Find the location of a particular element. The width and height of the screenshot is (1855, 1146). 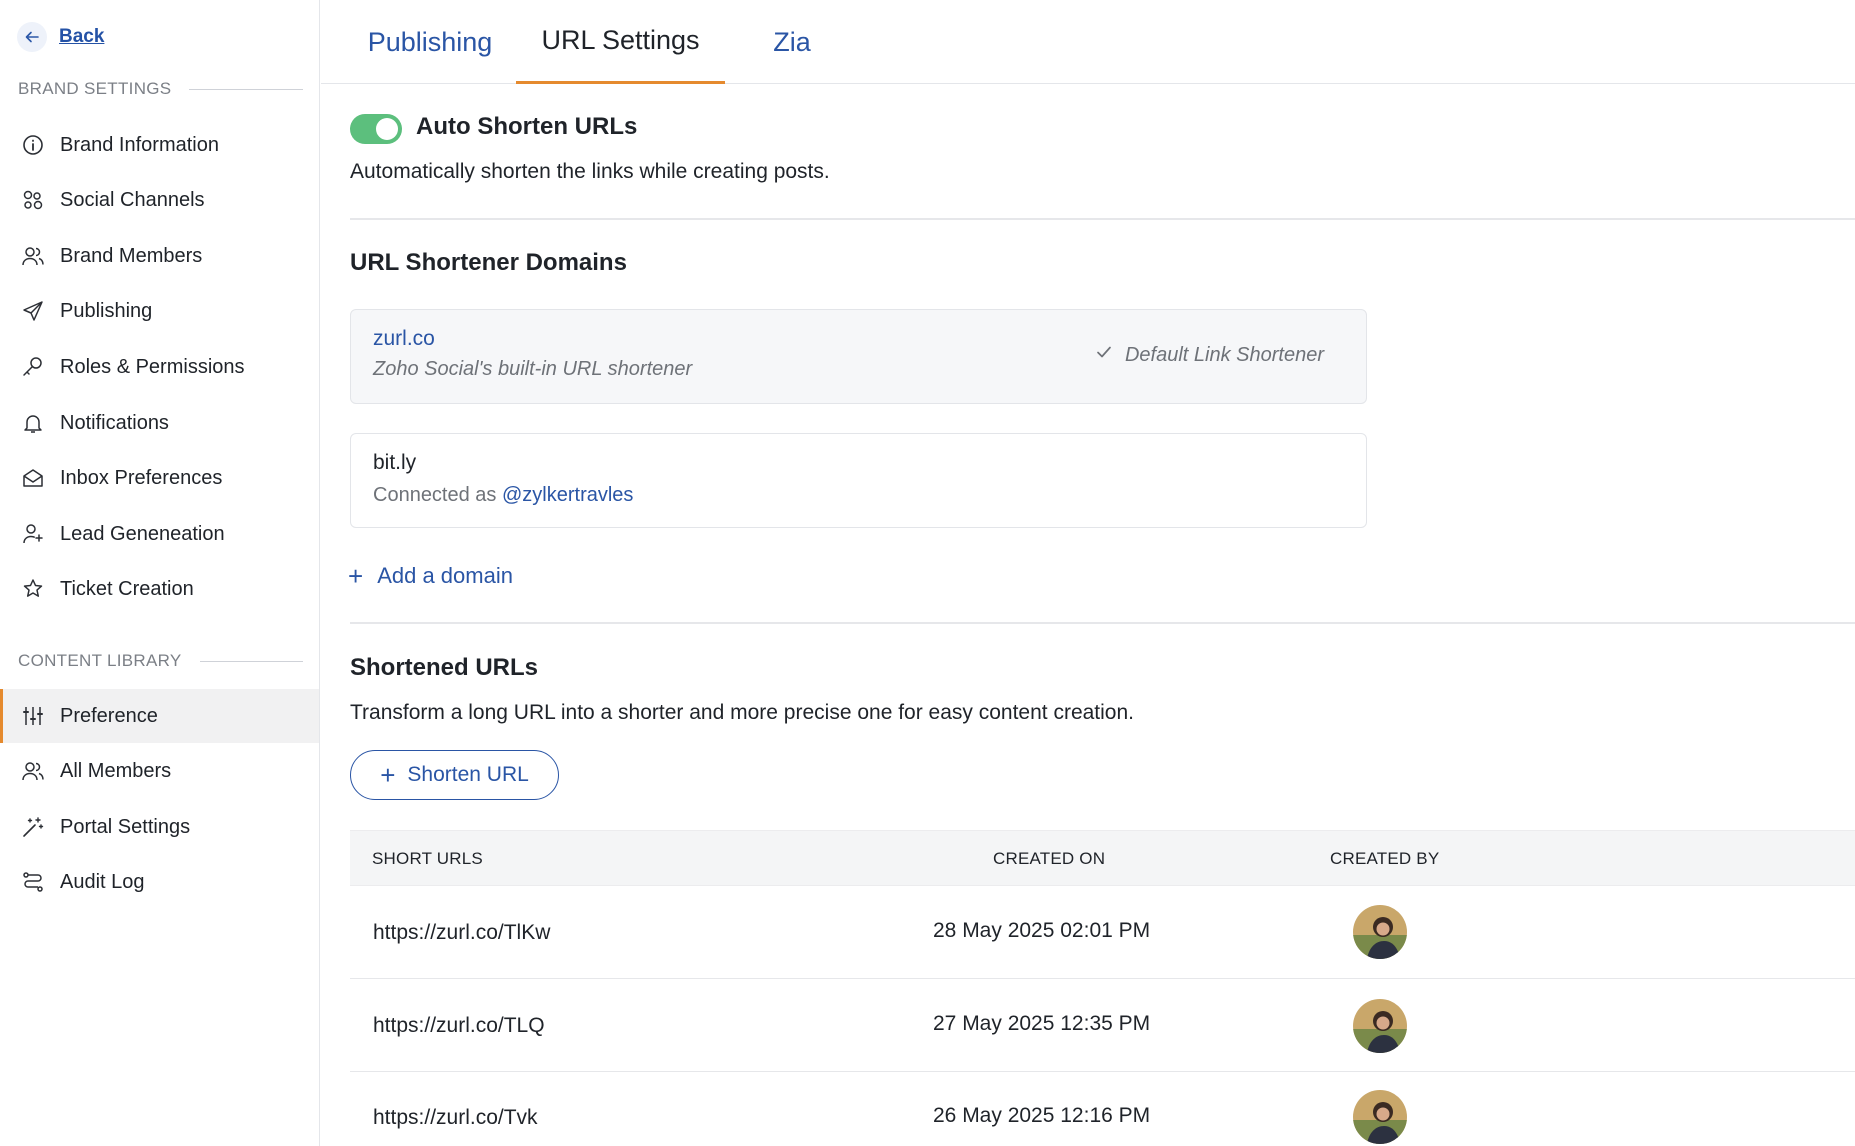

brand-settings-heading: BRAND SETTINGS is located at coordinates (160, 89).